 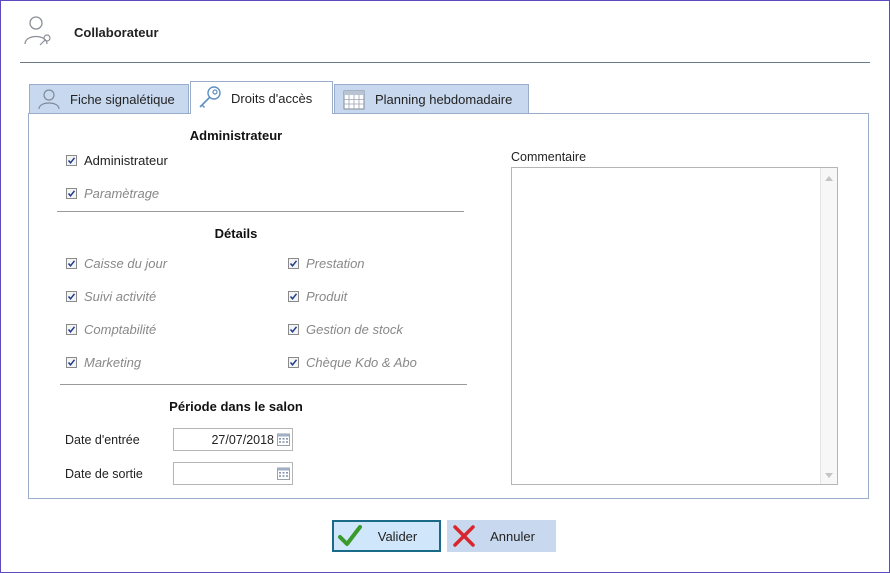 I want to click on checkbox-parametrage: Paramètrage, so click(x=112, y=193).